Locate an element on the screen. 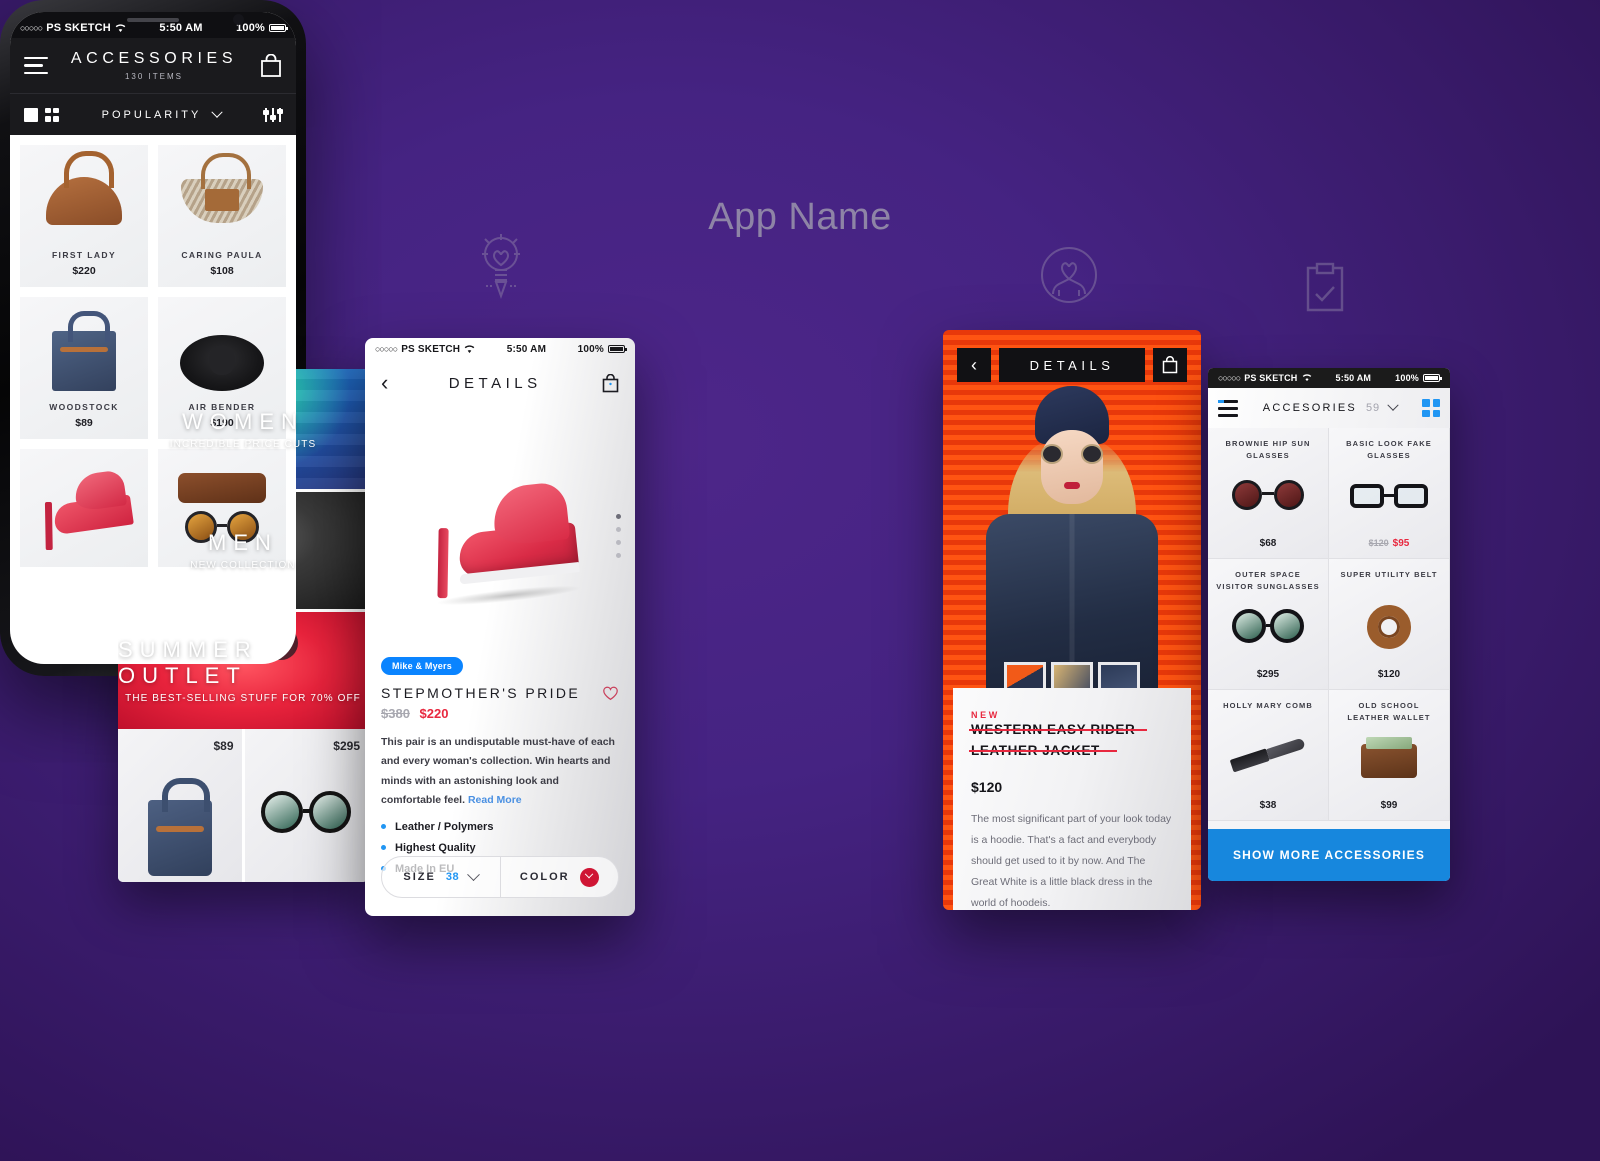 The height and width of the screenshot is (1161, 1600). sort-label: POPULARITY is located at coordinates (151, 114).